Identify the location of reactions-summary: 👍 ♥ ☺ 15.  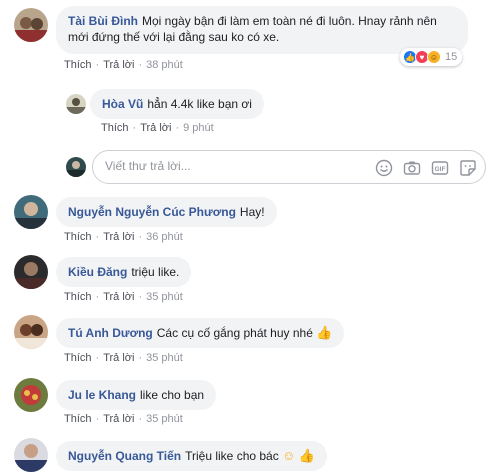
(431, 57).